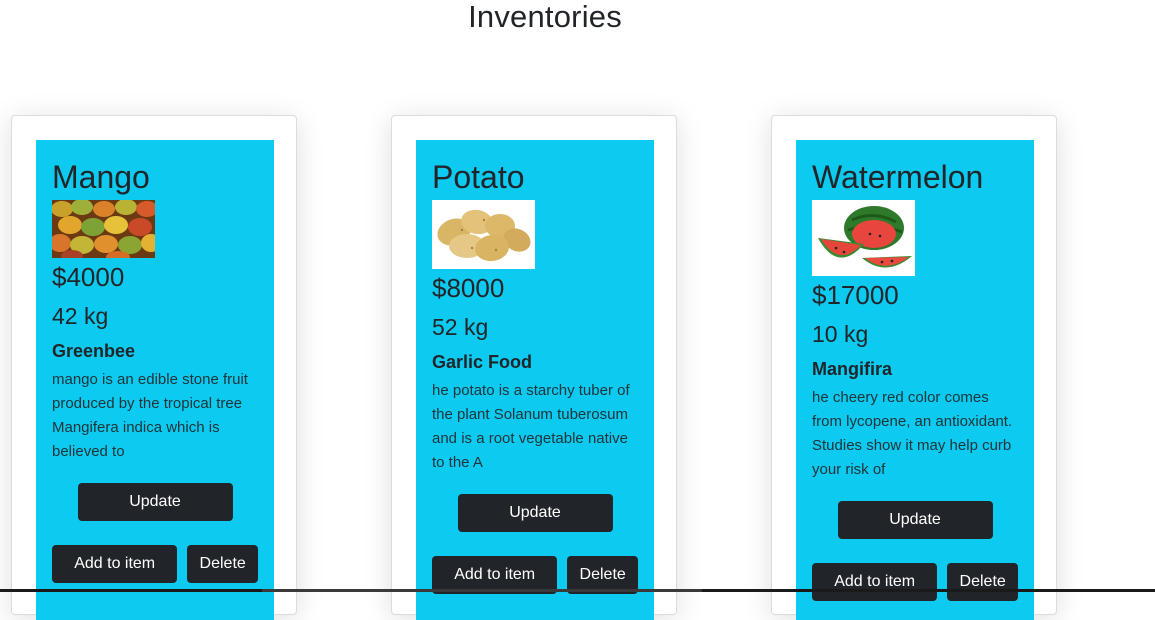 This screenshot has height=620, width=1155. I want to click on item-price: $4000, so click(88, 277).